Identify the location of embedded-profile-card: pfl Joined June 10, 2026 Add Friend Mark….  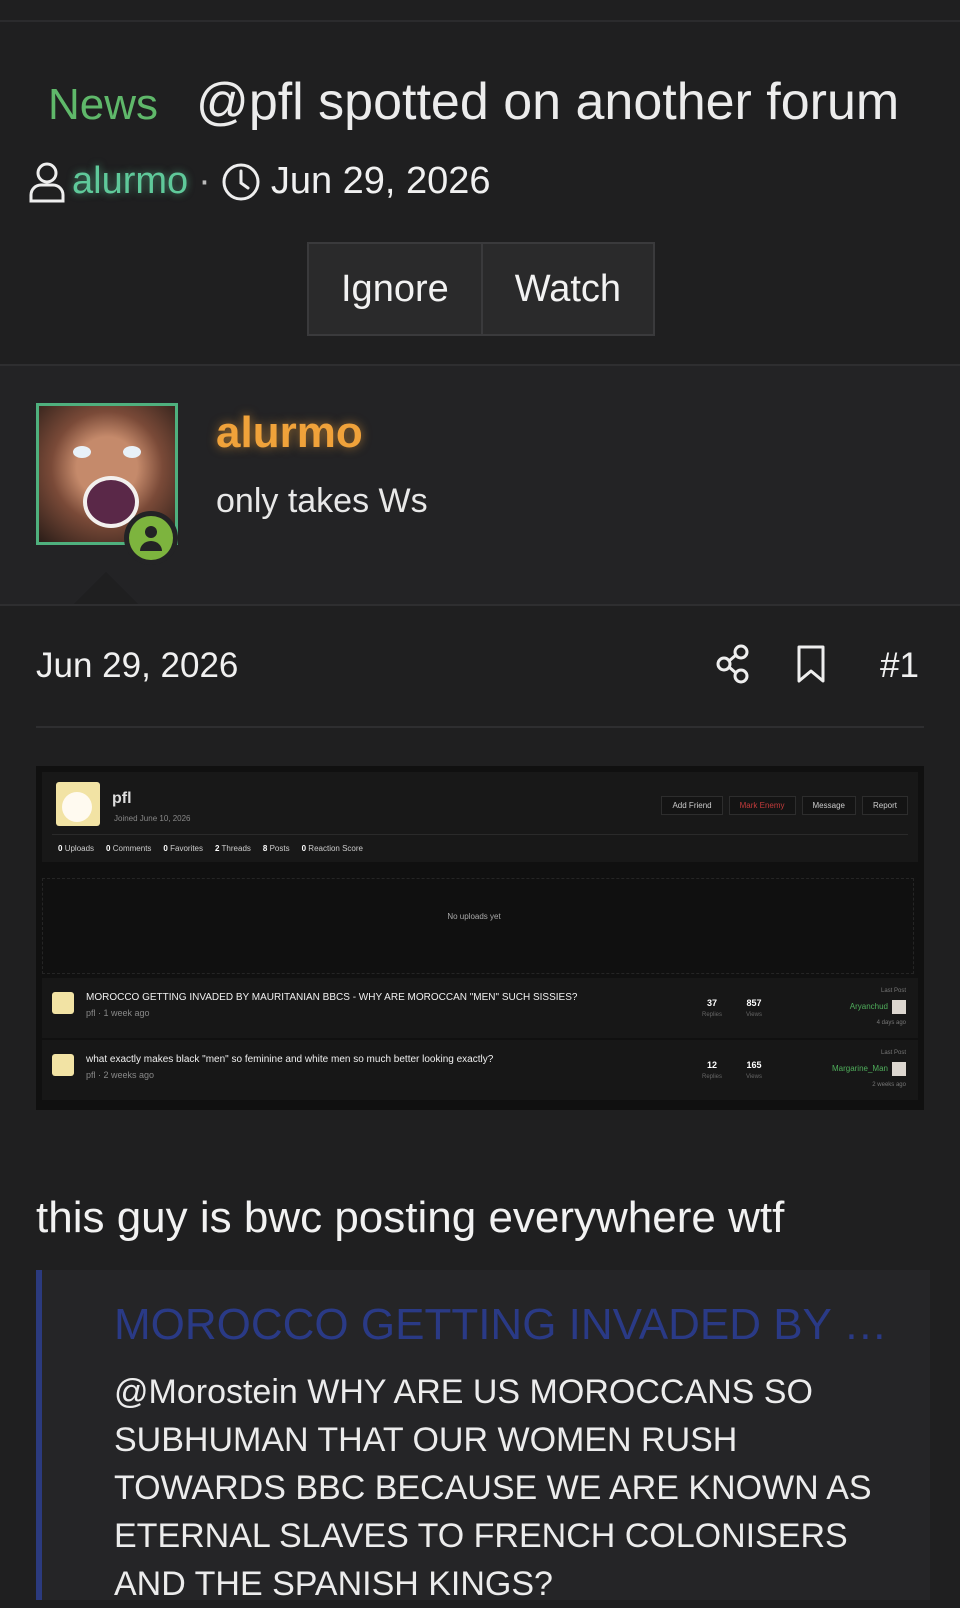
(480, 817).